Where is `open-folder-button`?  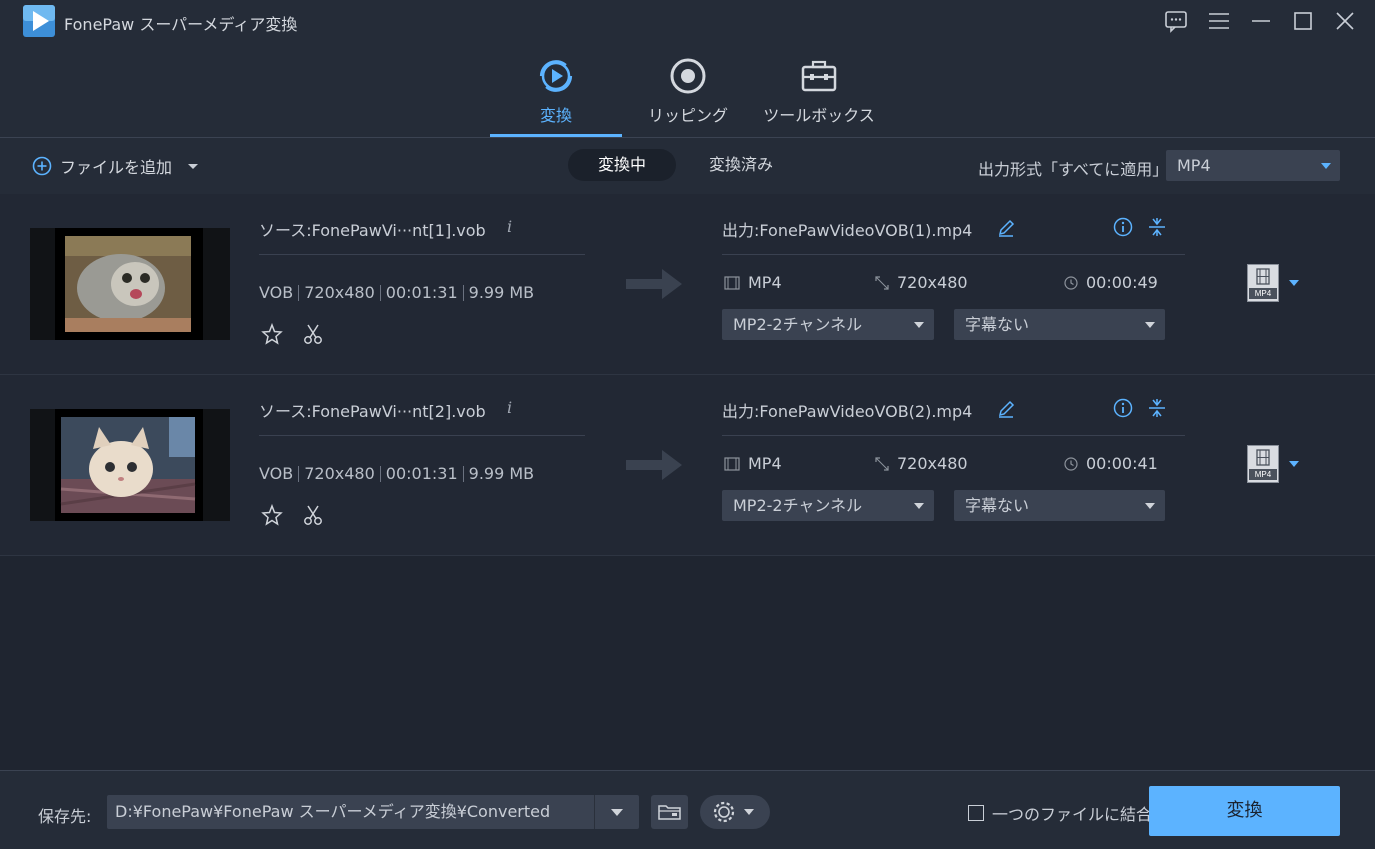
open-folder-button is located at coordinates (669, 812).